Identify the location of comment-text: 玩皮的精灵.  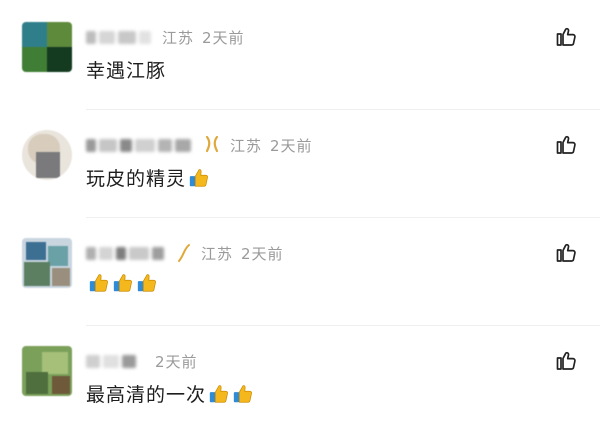
(148, 177).